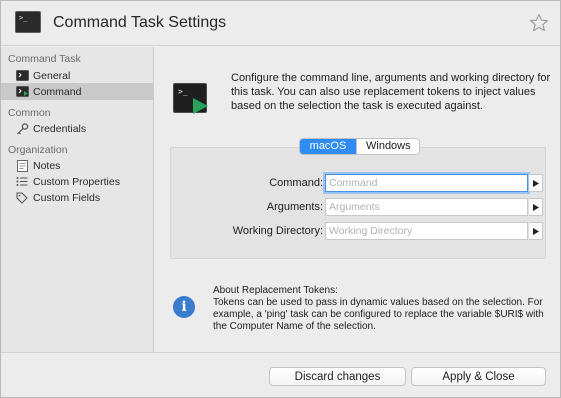 The height and width of the screenshot is (398, 561). Describe the element at coordinates (22, 76) in the screenshot. I see `terminal-icon` at that location.